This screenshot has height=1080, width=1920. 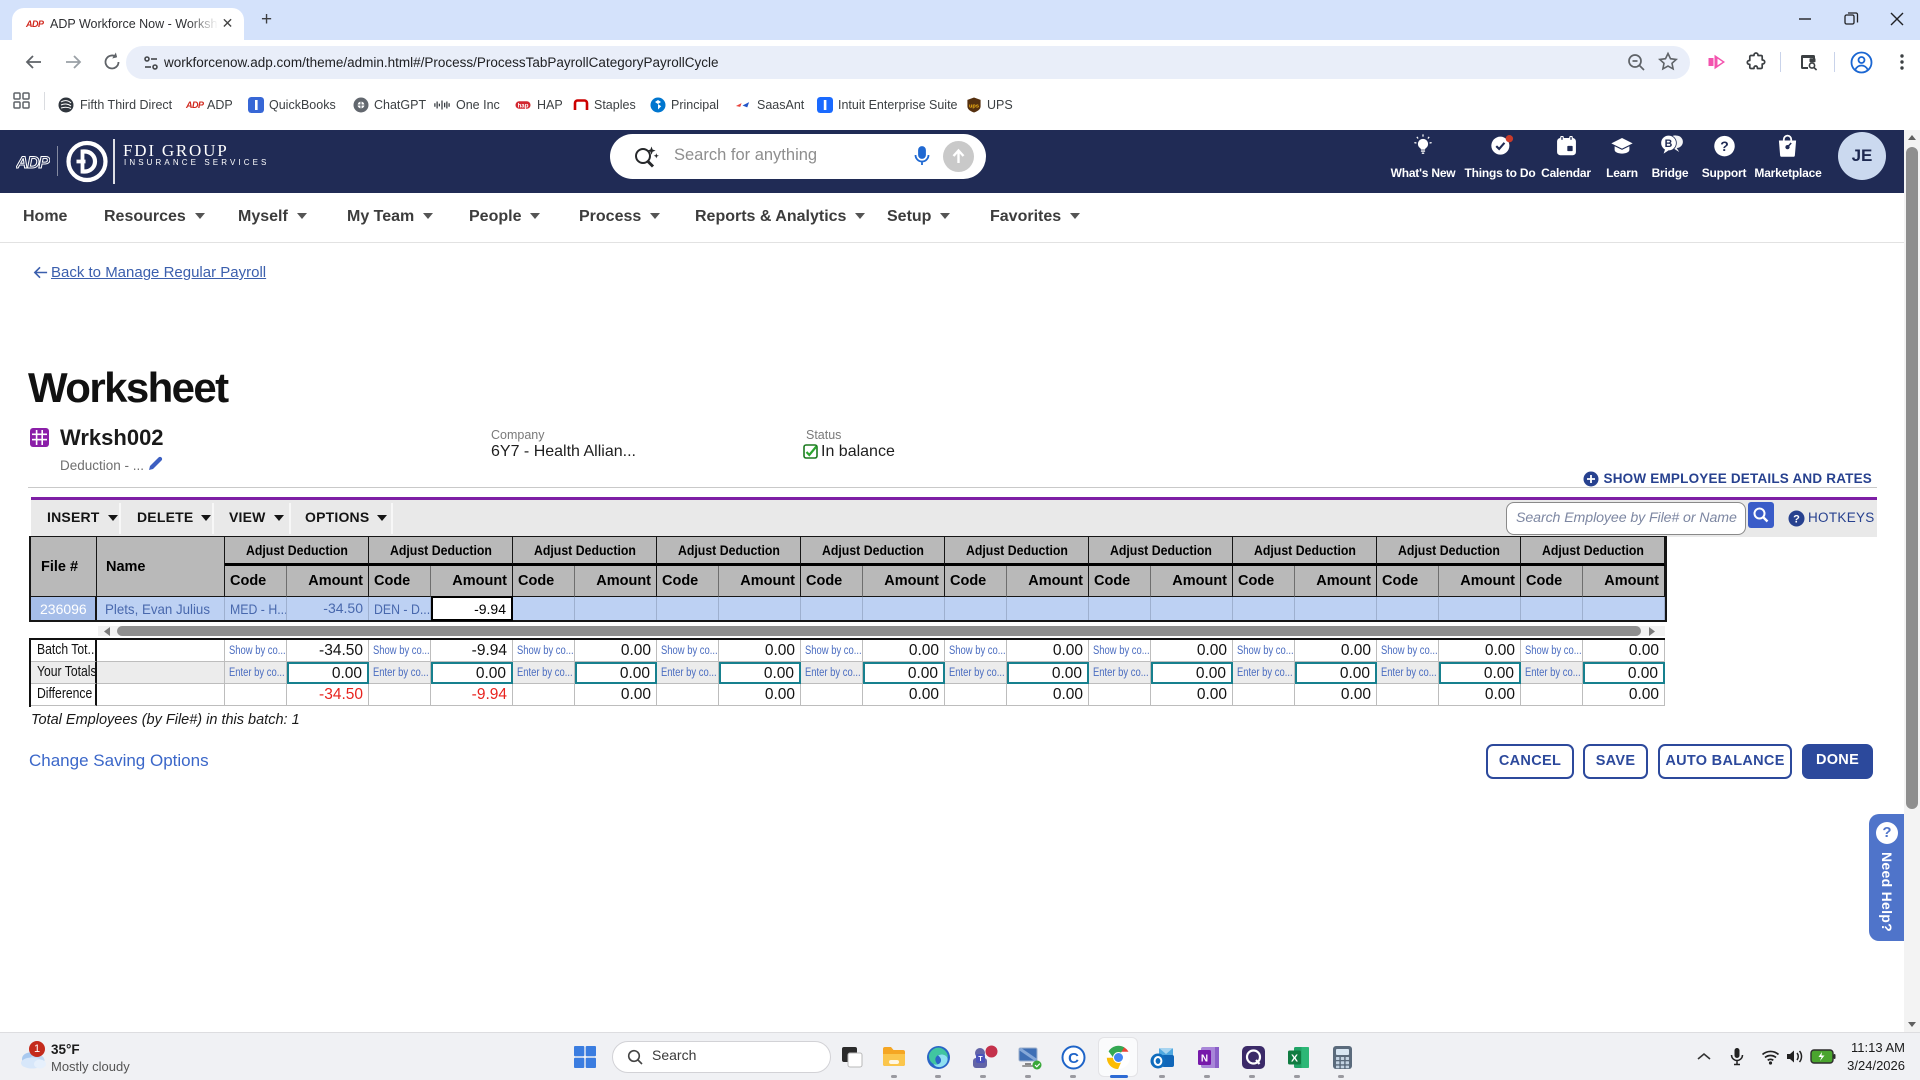 I want to click on svg-text: X, so click(x=1294, y=1059).